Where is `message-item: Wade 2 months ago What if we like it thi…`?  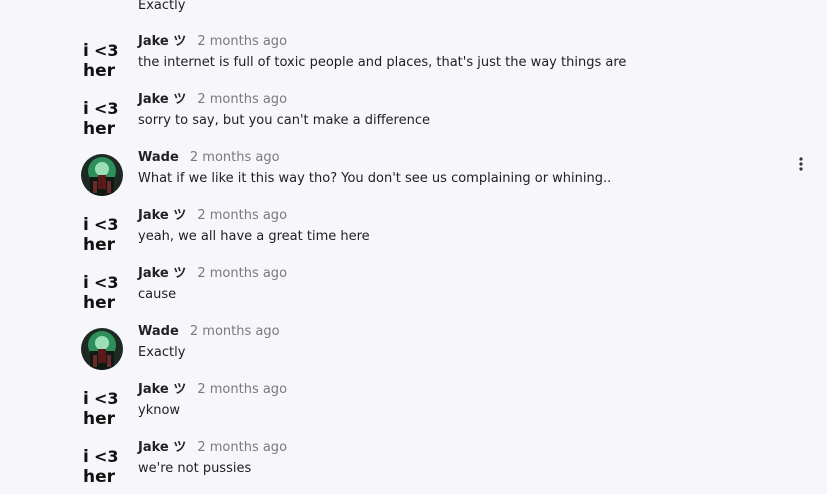 message-item: Wade 2 months ago What if we like it thi… is located at coordinates (413, 175).